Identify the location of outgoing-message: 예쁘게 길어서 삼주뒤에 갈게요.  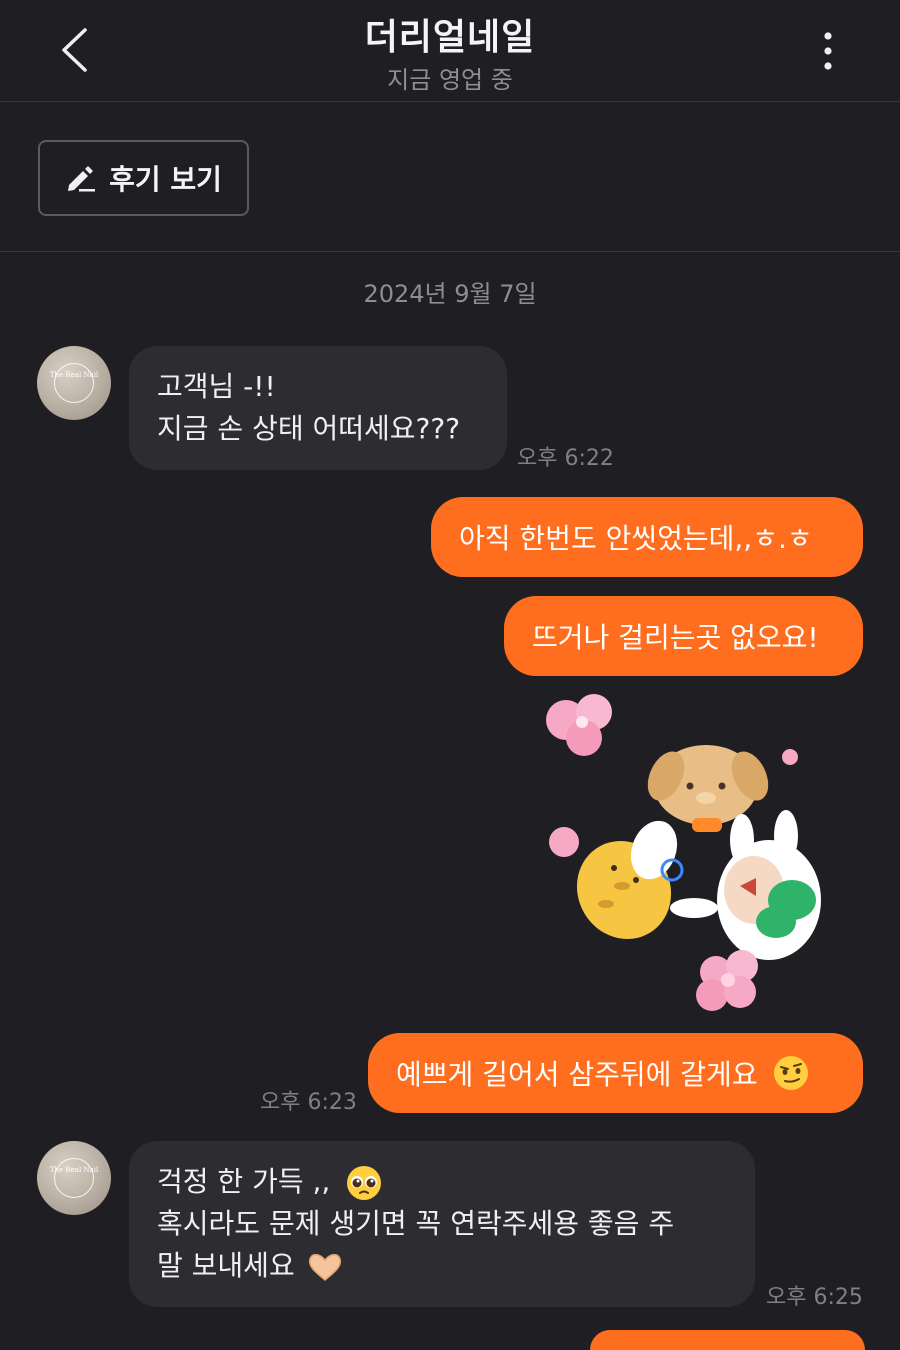
(615, 1073).